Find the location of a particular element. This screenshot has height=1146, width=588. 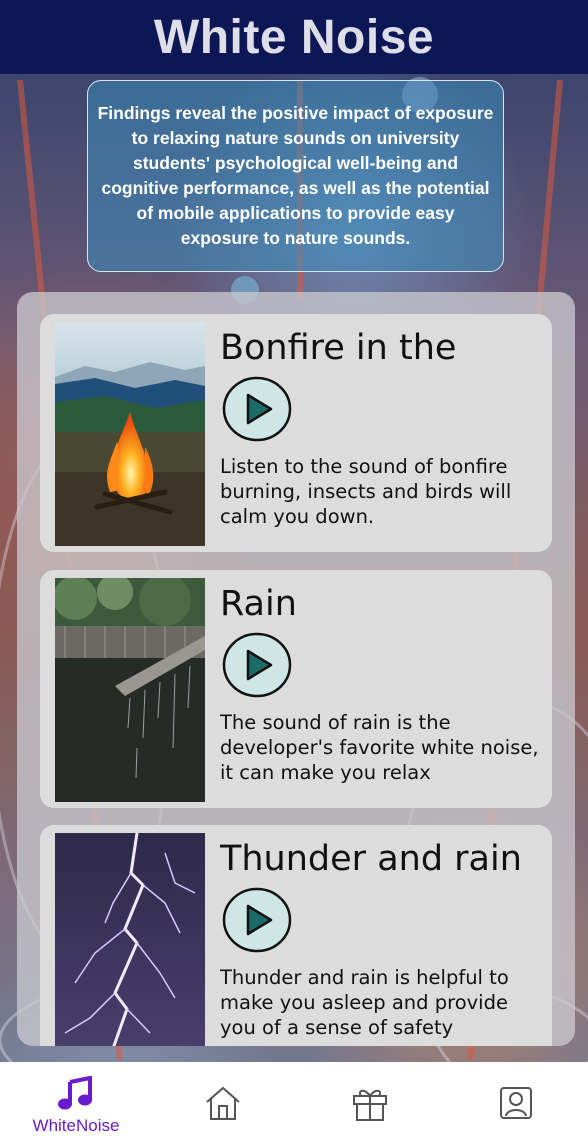

profile-icon is located at coordinates (516, 1103).